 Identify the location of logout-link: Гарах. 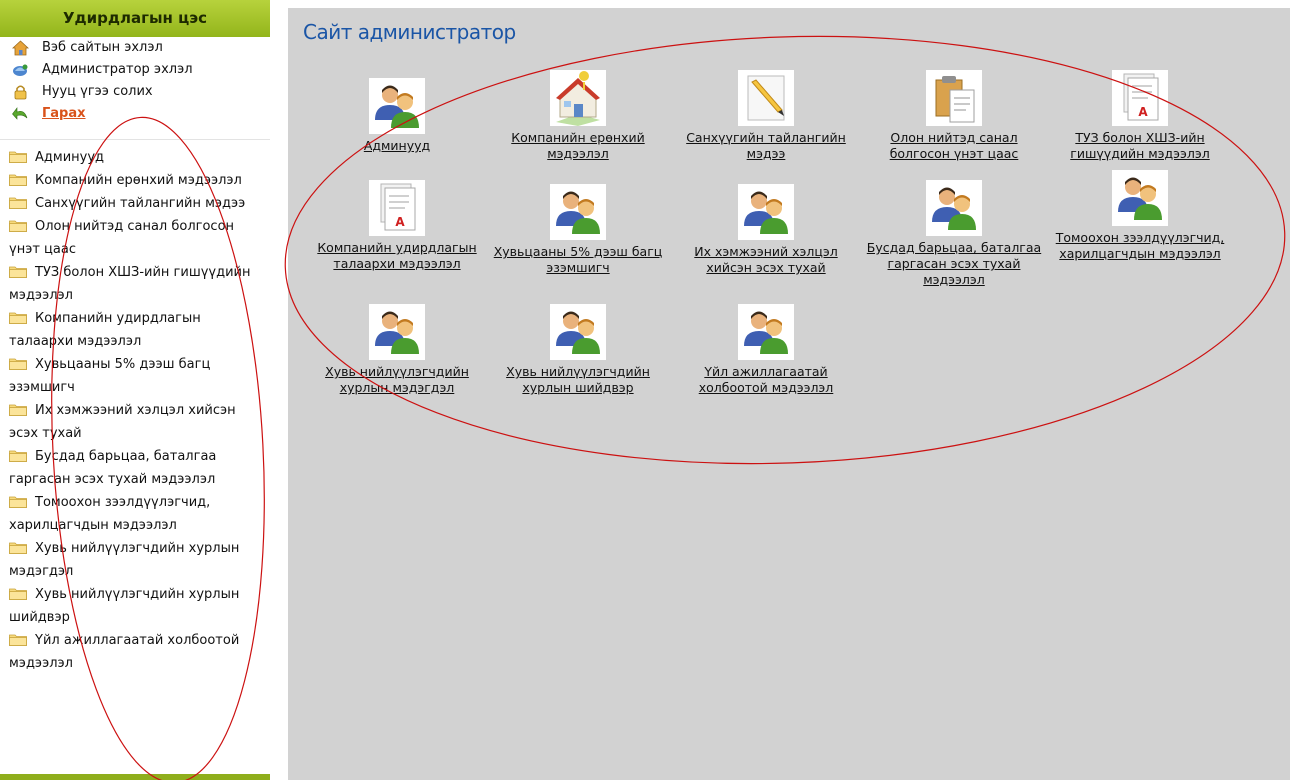
(135, 114).